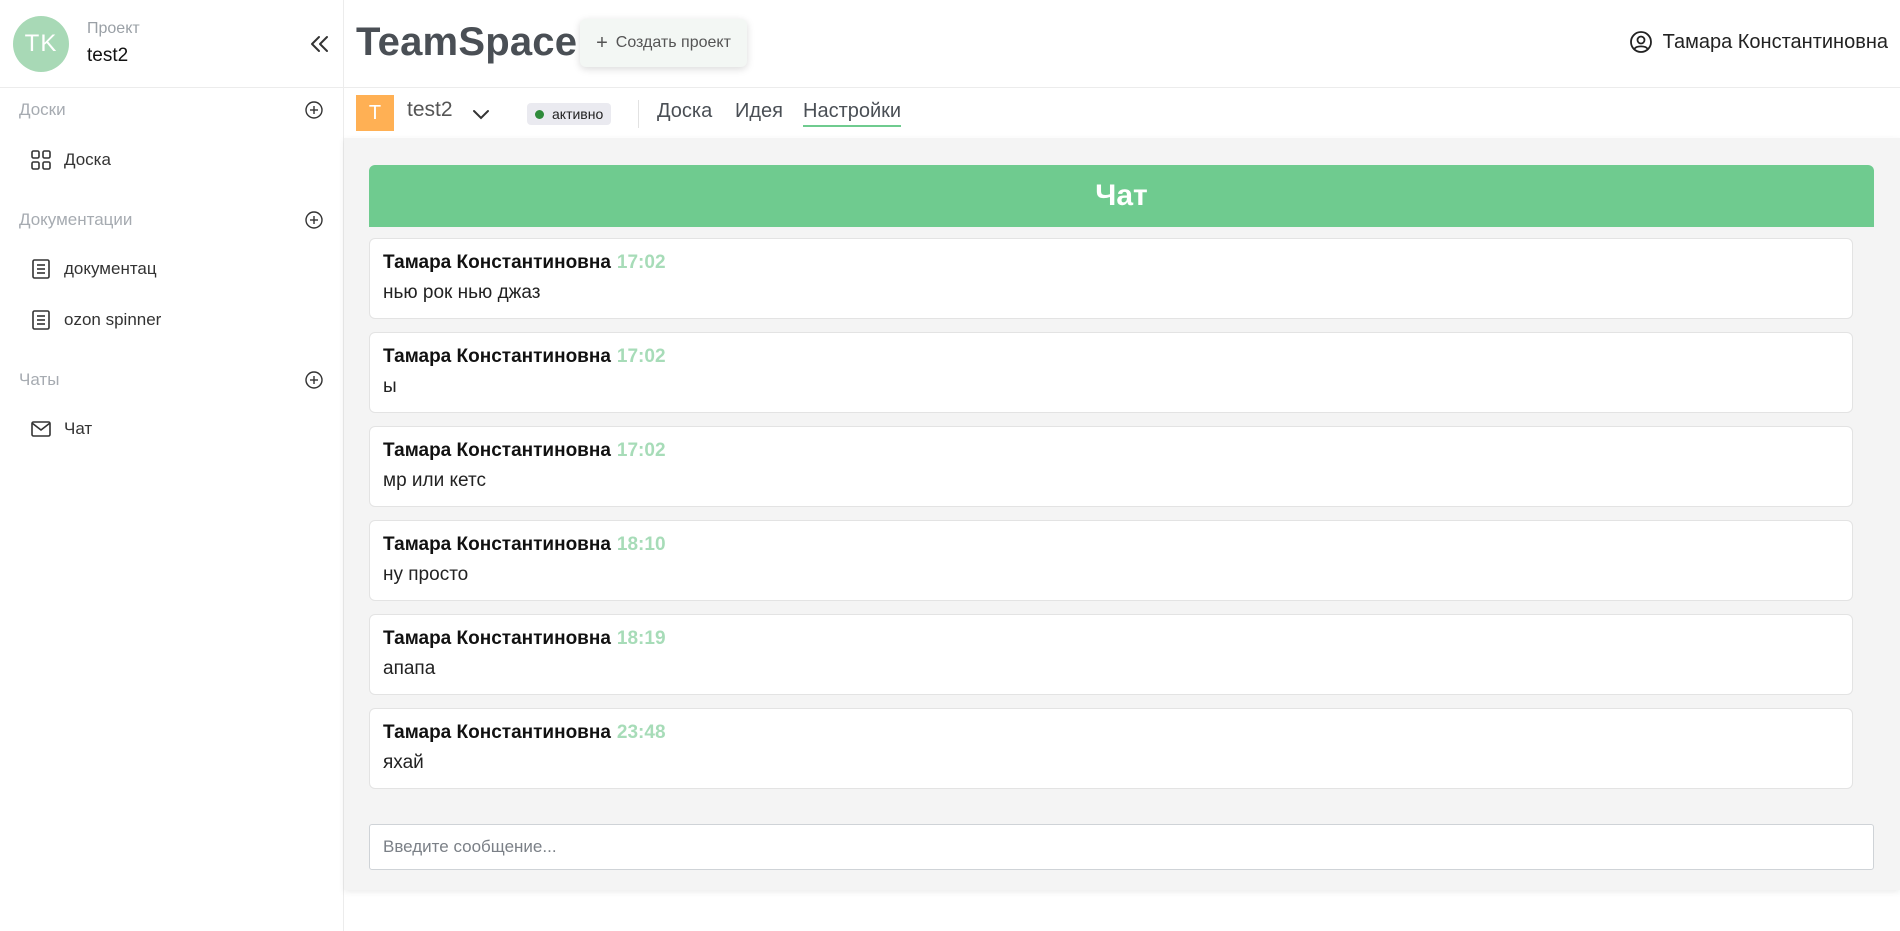 The width and height of the screenshot is (1900, 931). What do you see at coordinates (759, 112) in the screenshot?
I see `tab-idea: Идея` at bounding box center [759, 112].